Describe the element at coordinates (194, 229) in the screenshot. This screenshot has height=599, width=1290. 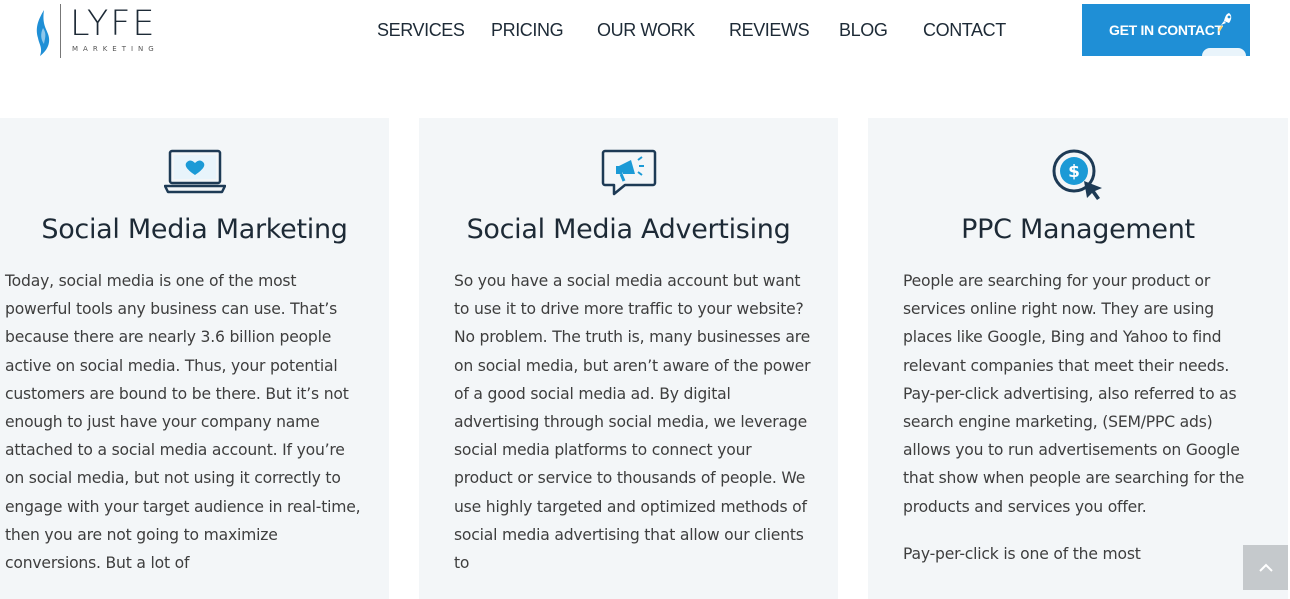
I see `service-title: Social Media Marketing` at that location.